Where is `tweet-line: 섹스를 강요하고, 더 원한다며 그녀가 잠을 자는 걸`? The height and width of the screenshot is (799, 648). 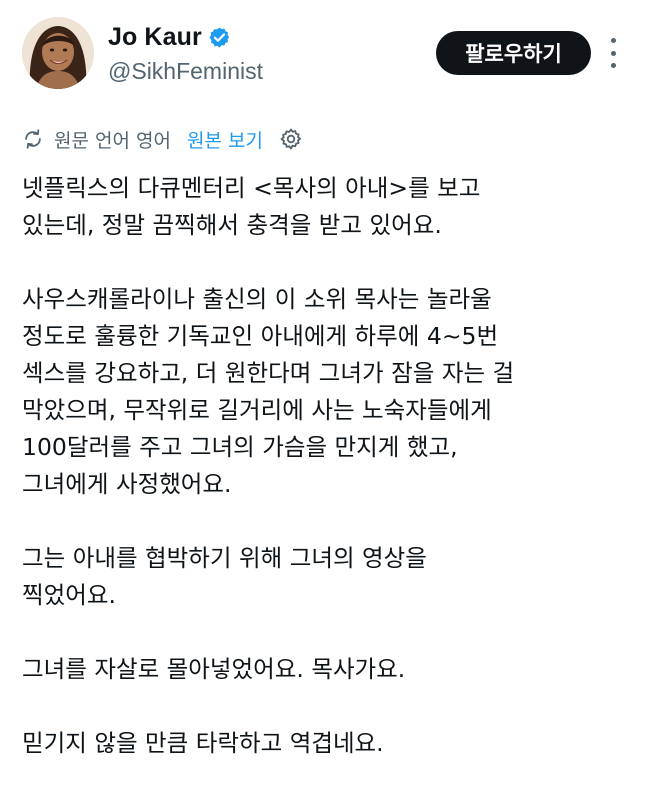 tweet-line: 섹스를 강요하고, 더 원한다며 그녀가 잠을 자는 걸 is located at coordinates (268, 373).